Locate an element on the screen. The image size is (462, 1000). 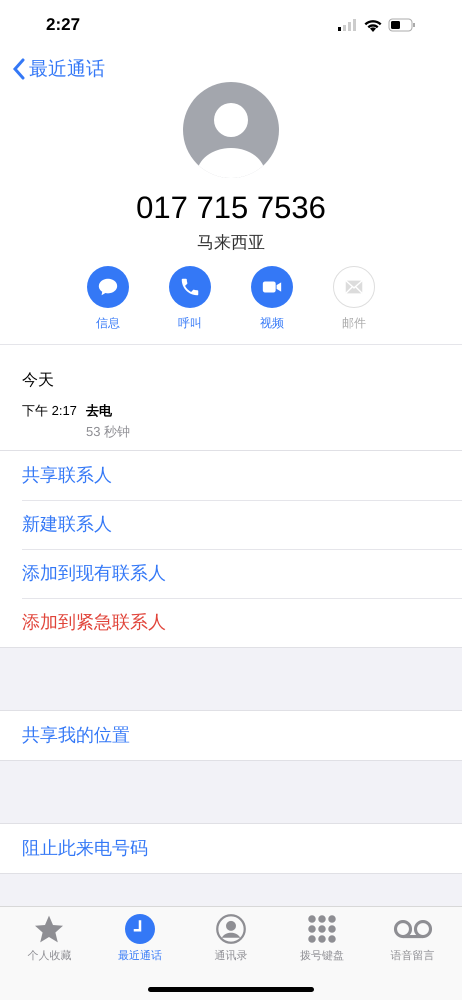
phone-number: 017 715 7536 is located at coordinates (231, 207).